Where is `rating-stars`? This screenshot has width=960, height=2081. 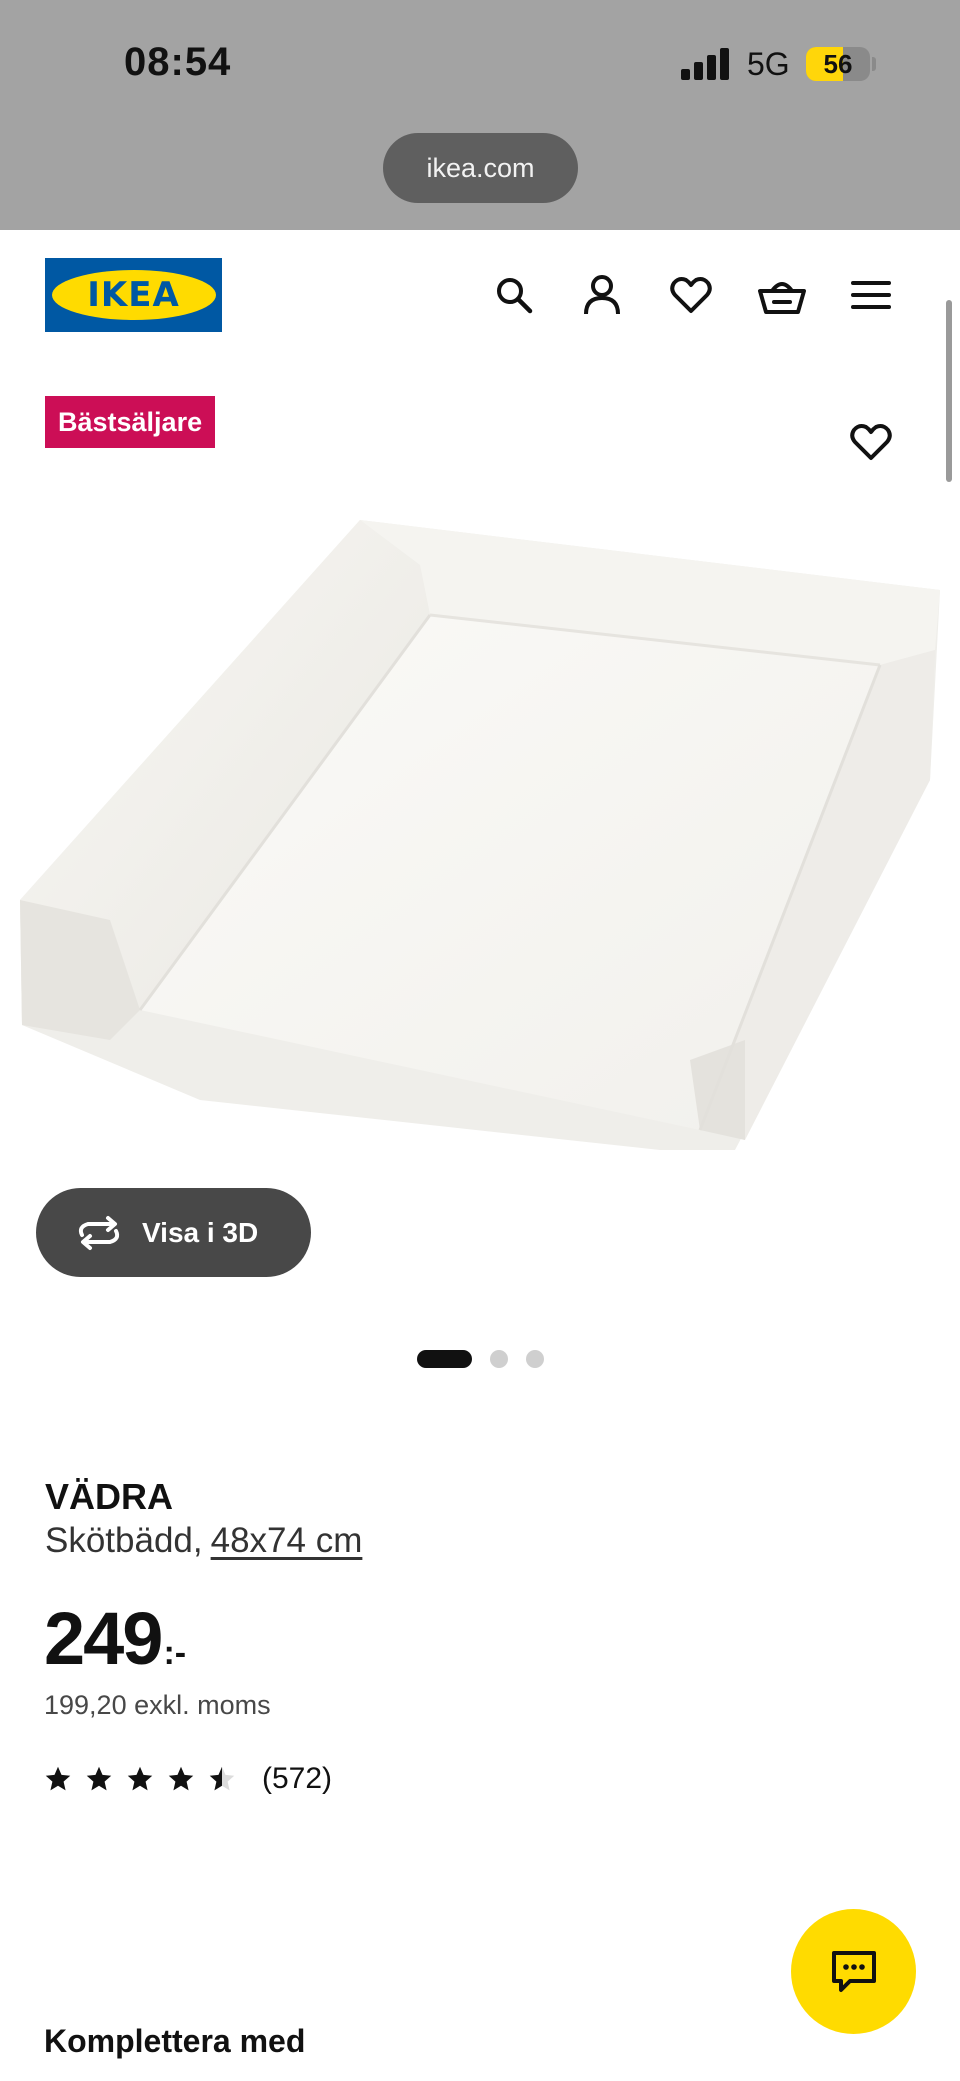 rating-stars is located at coordinates (140, 1779).